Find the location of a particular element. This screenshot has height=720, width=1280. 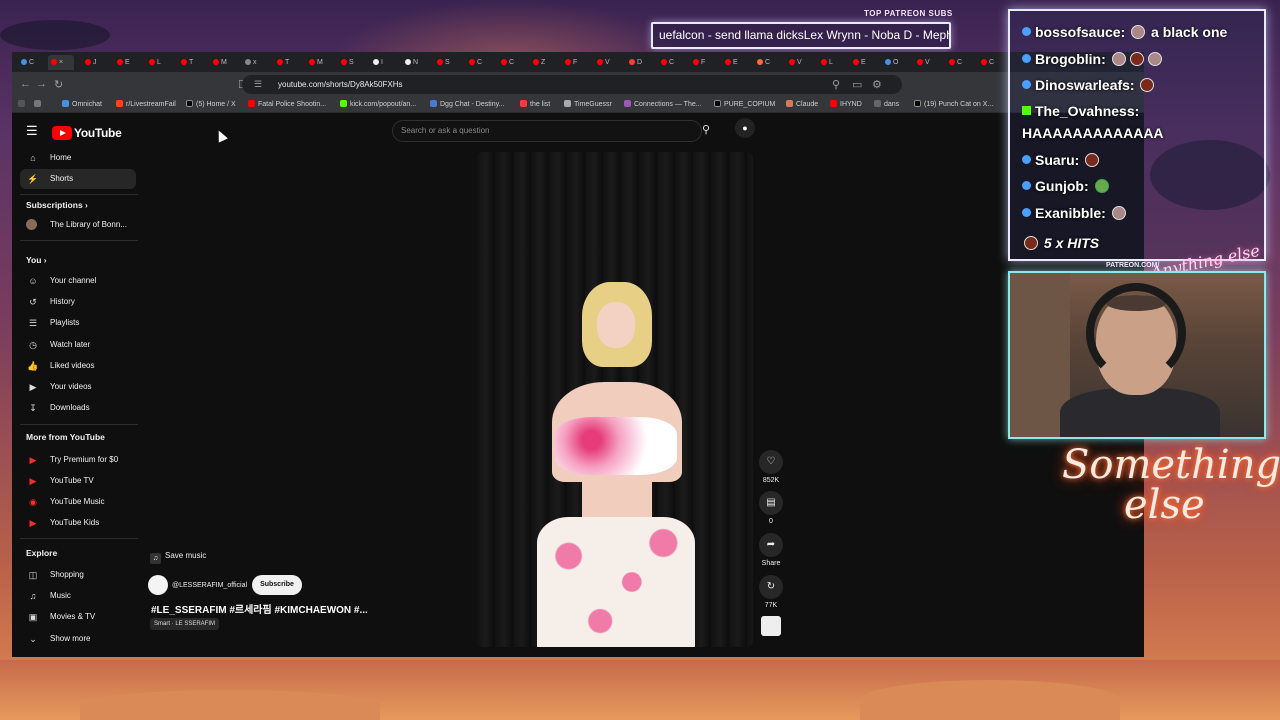

chevron-down-icon: ⌄ is located at coordinates (33, 639).